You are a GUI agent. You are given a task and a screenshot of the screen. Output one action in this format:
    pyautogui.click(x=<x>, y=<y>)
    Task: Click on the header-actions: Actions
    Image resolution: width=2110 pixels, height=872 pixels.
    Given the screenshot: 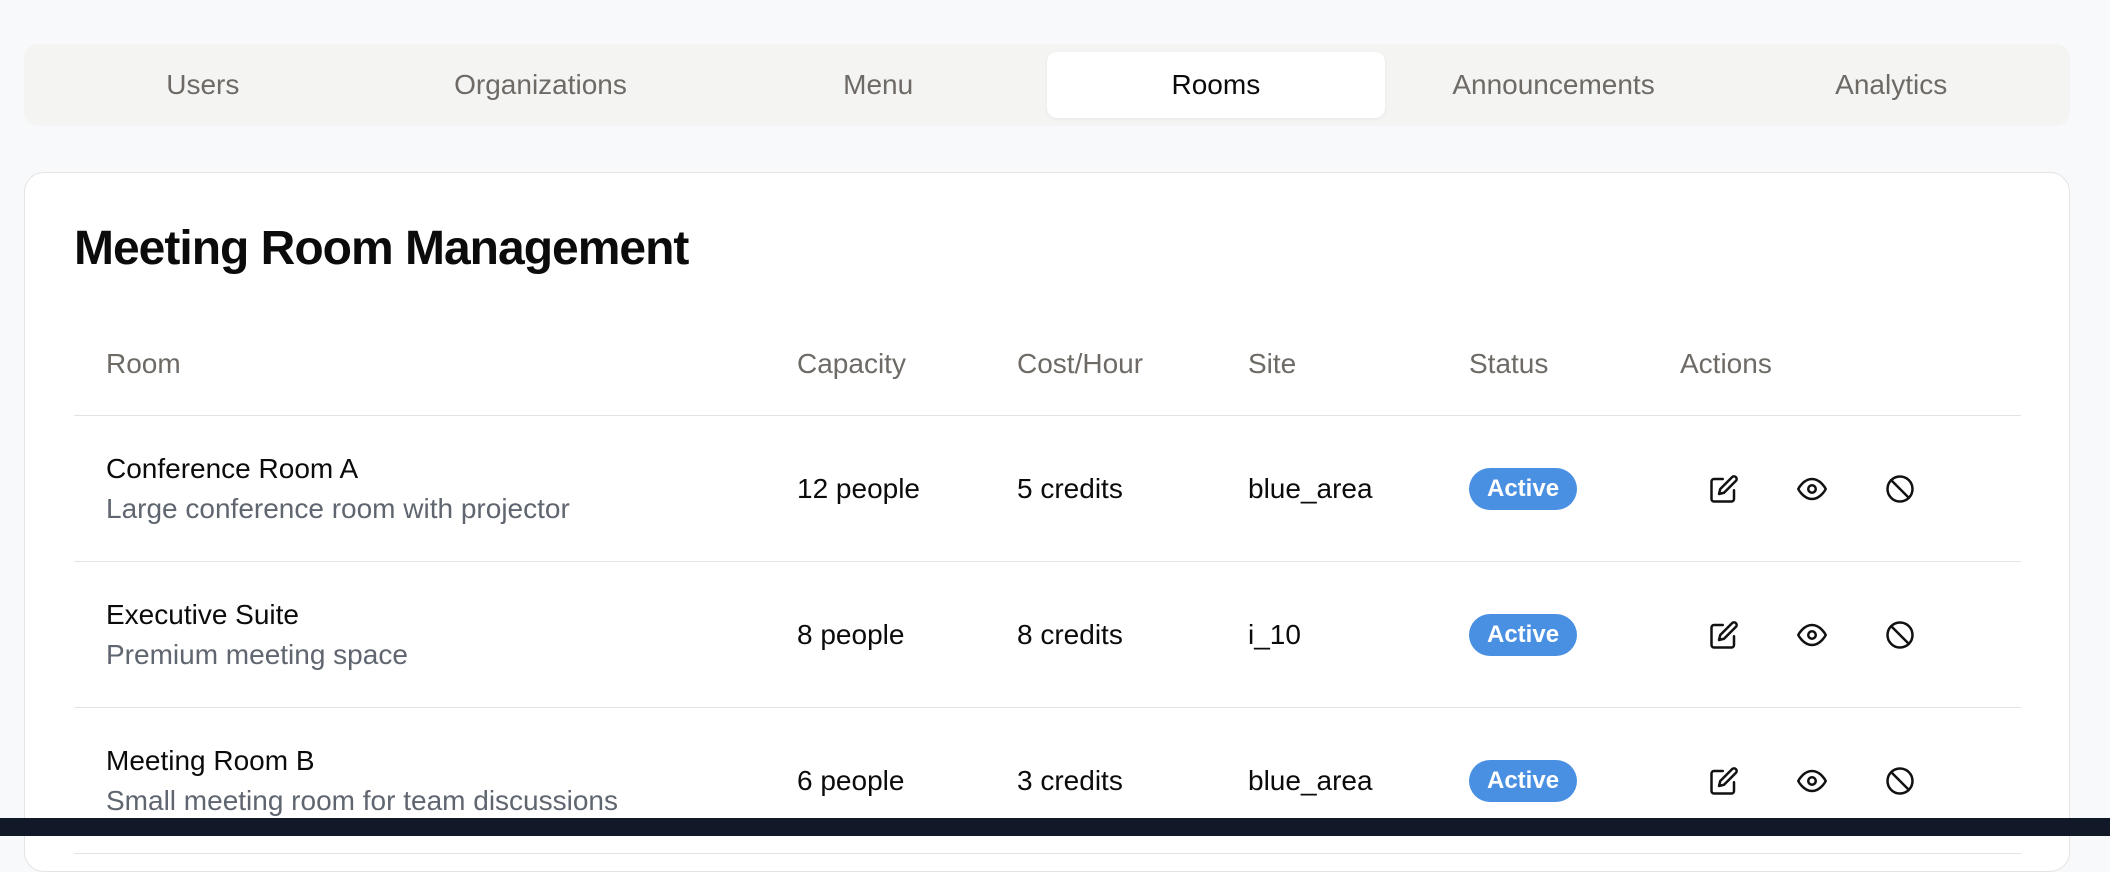 What is the action you would take?
    pyautogui.click(x=1726, y=363)
    